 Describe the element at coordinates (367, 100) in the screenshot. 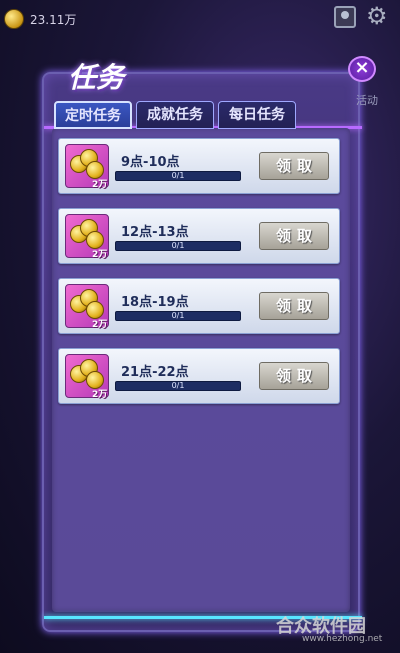

I see `side-label: 活动` at that location.